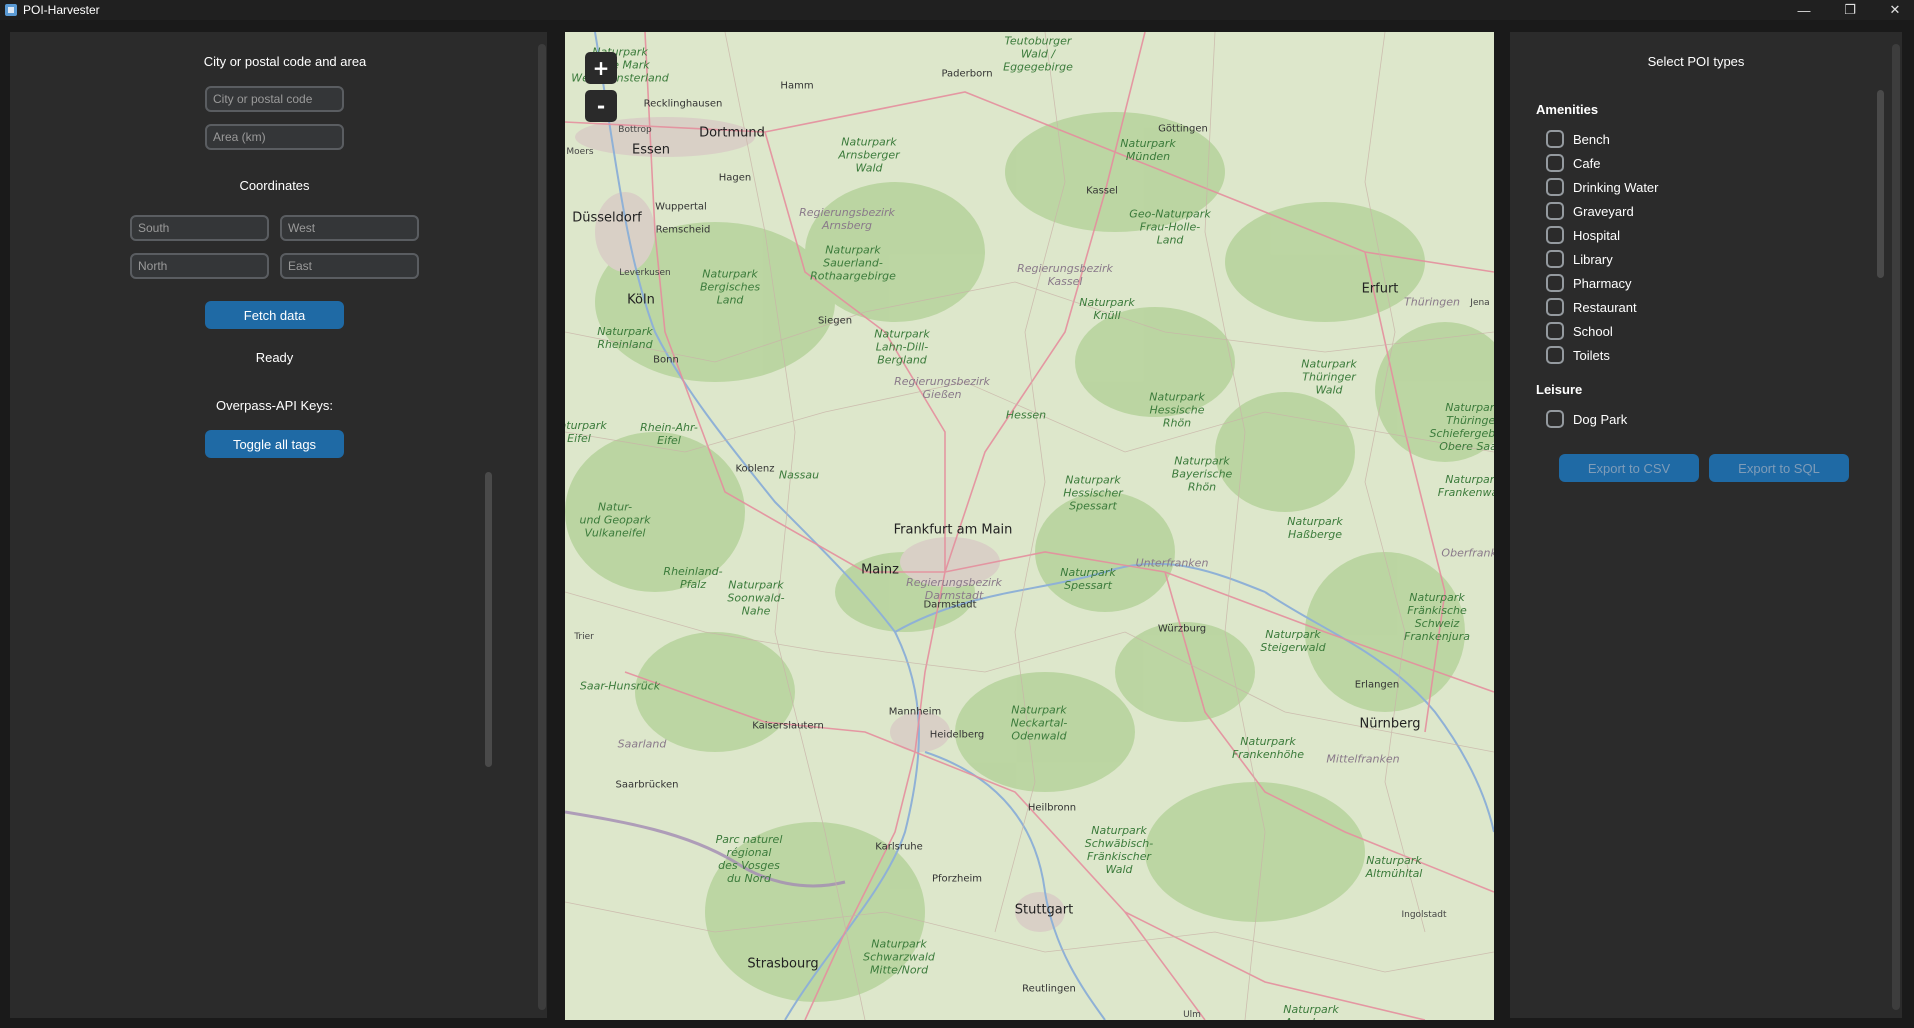 Image resolution: width=1914 pixels, height=1028 pixels. I want to click on amenities-heading: Amenities, so click(1567, 109).